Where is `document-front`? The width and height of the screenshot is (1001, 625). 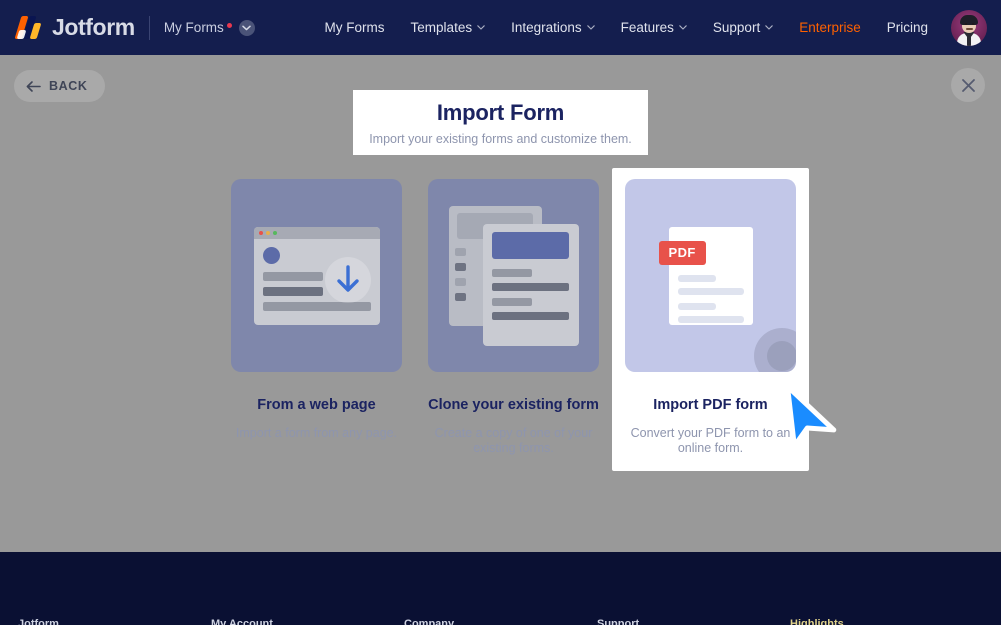 document-front is located at coordinates (530, 284).